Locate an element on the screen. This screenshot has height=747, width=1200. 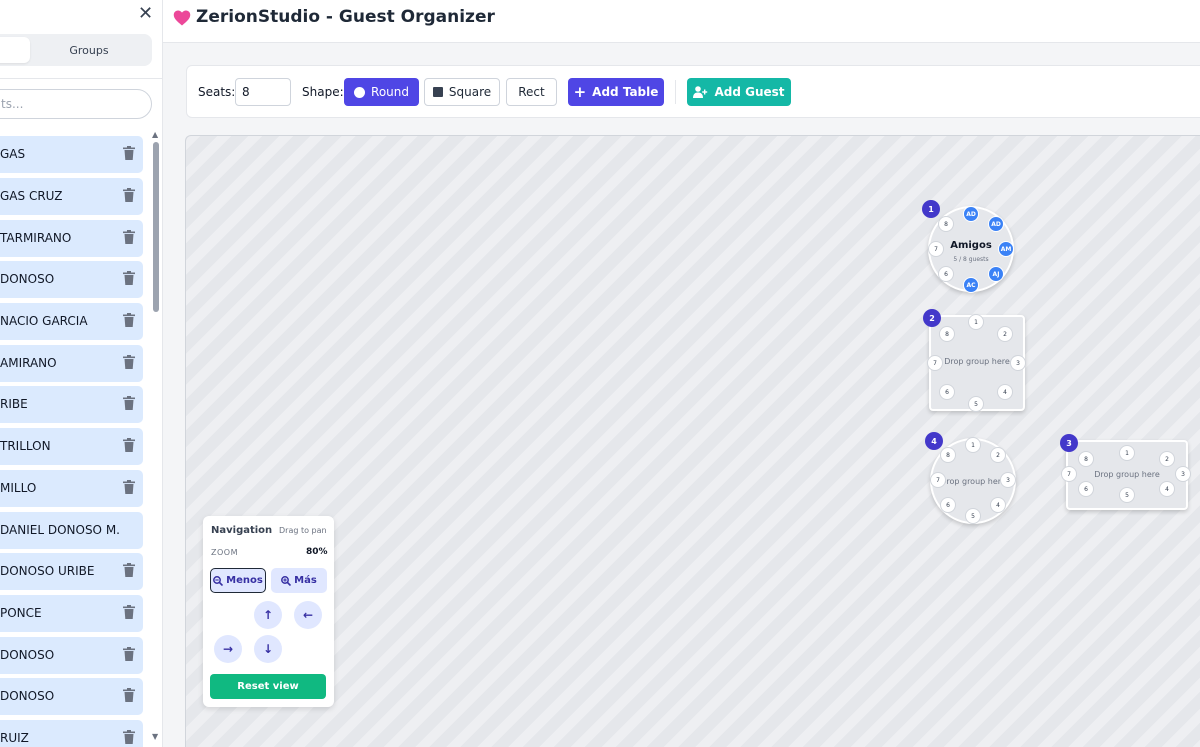
pan-down-button: ↓ is located at coordinates (268, 649).